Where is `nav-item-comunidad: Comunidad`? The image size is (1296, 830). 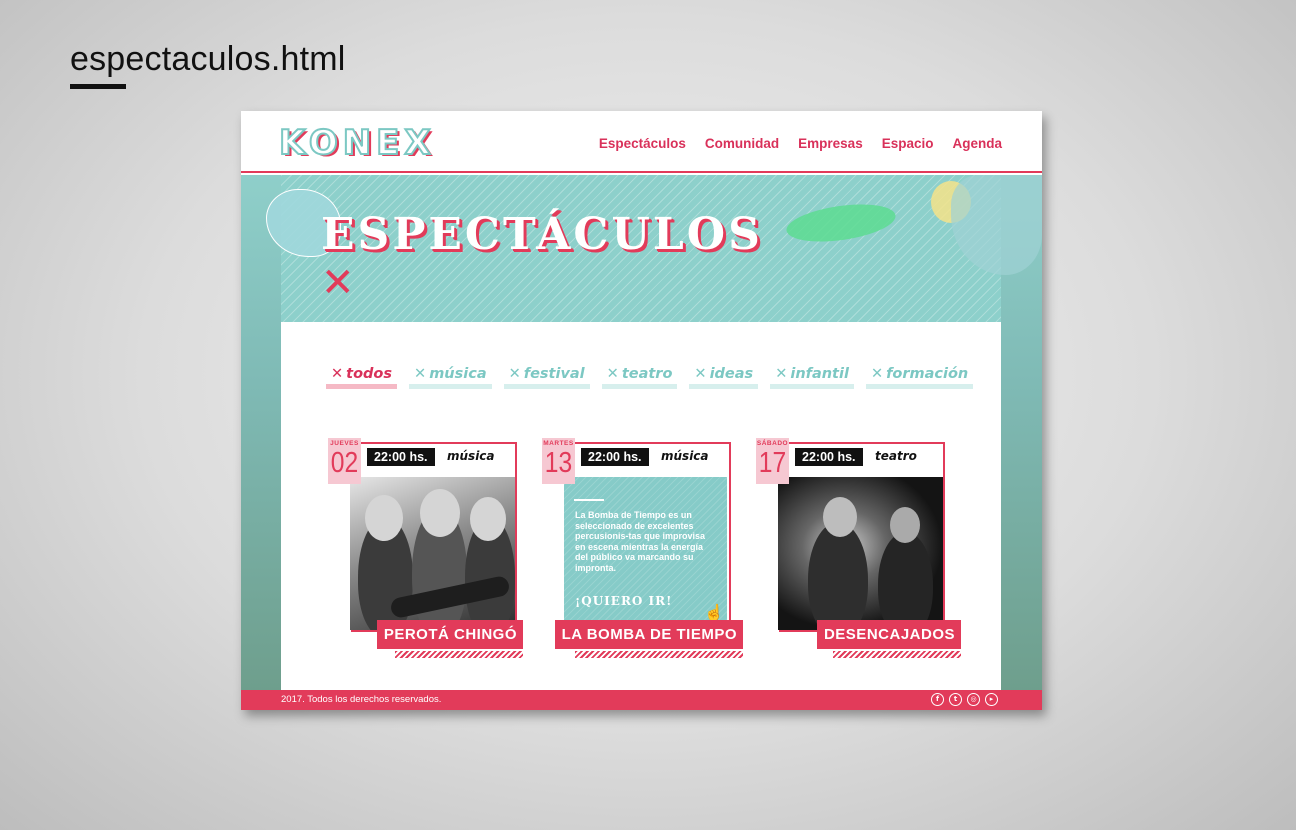
nav-item-comunidad: Comunidad is located at coordinates (742, 143).